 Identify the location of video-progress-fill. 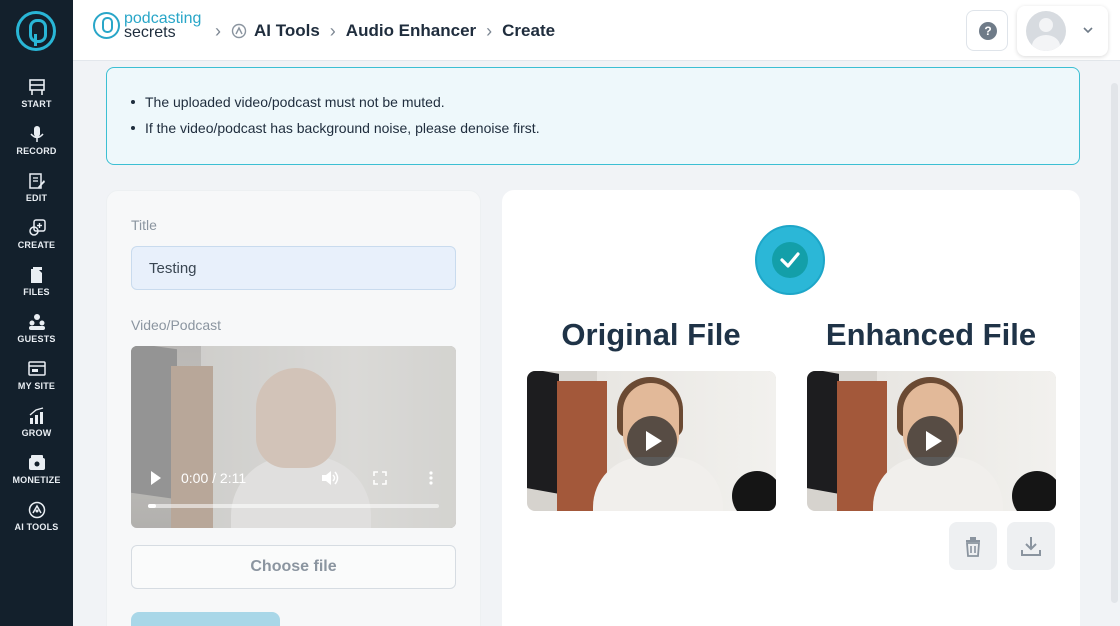
(152, 506).